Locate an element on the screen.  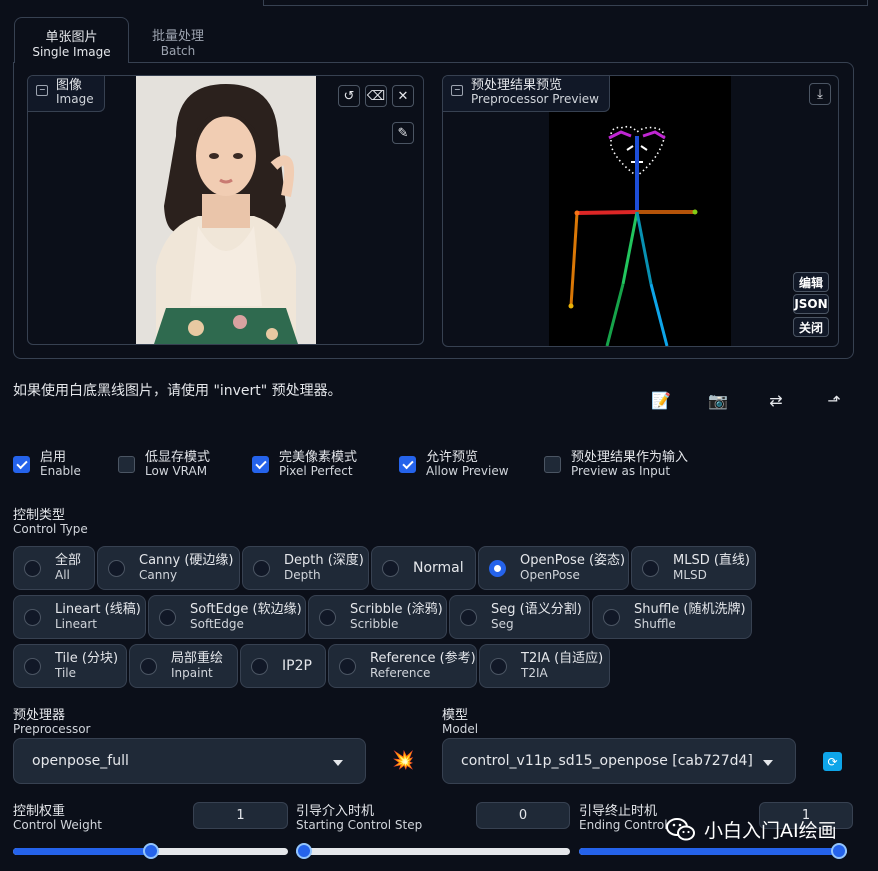
radio-shuffle: Shuffle (随机洗牌) Shuffle is located at coordinates (672, 617).